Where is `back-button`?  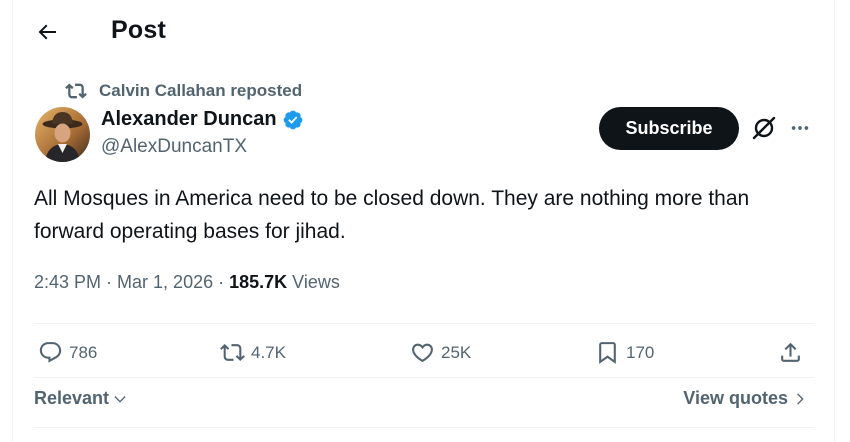
back-button is located at coordinates (47, 32).